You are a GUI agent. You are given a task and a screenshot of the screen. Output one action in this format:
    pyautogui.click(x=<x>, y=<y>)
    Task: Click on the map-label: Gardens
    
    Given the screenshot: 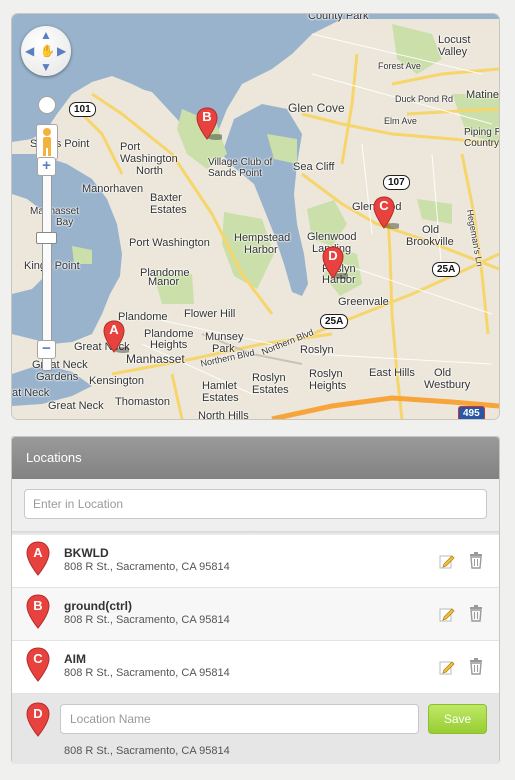 What is the action you would take?
    pyautogui.click(x=57, y=377)
    